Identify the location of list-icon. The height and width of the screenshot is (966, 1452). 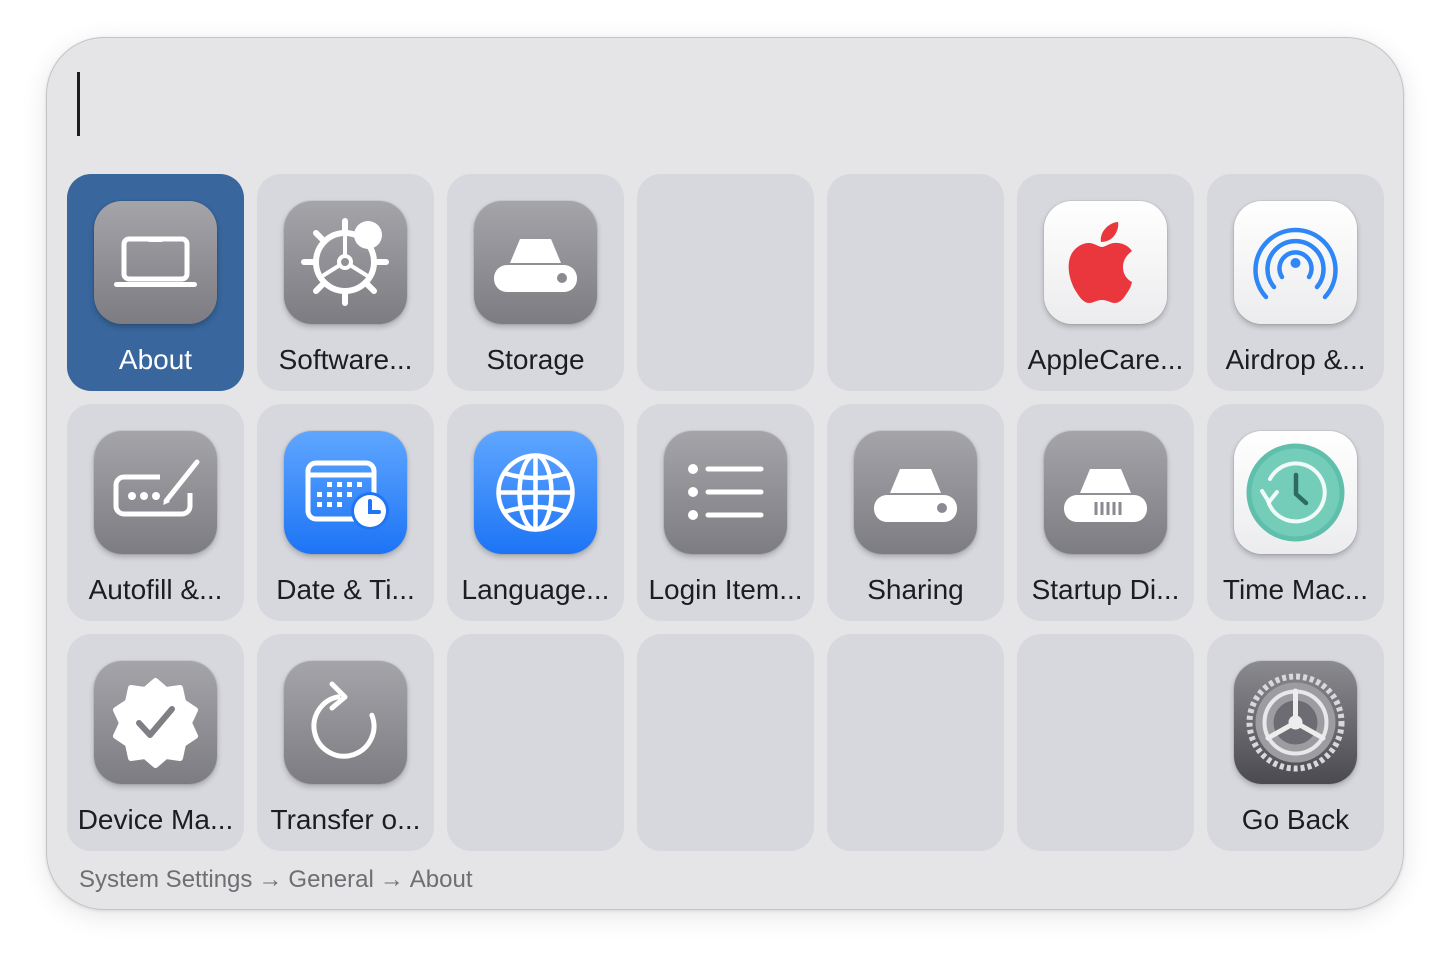
(725, 492).